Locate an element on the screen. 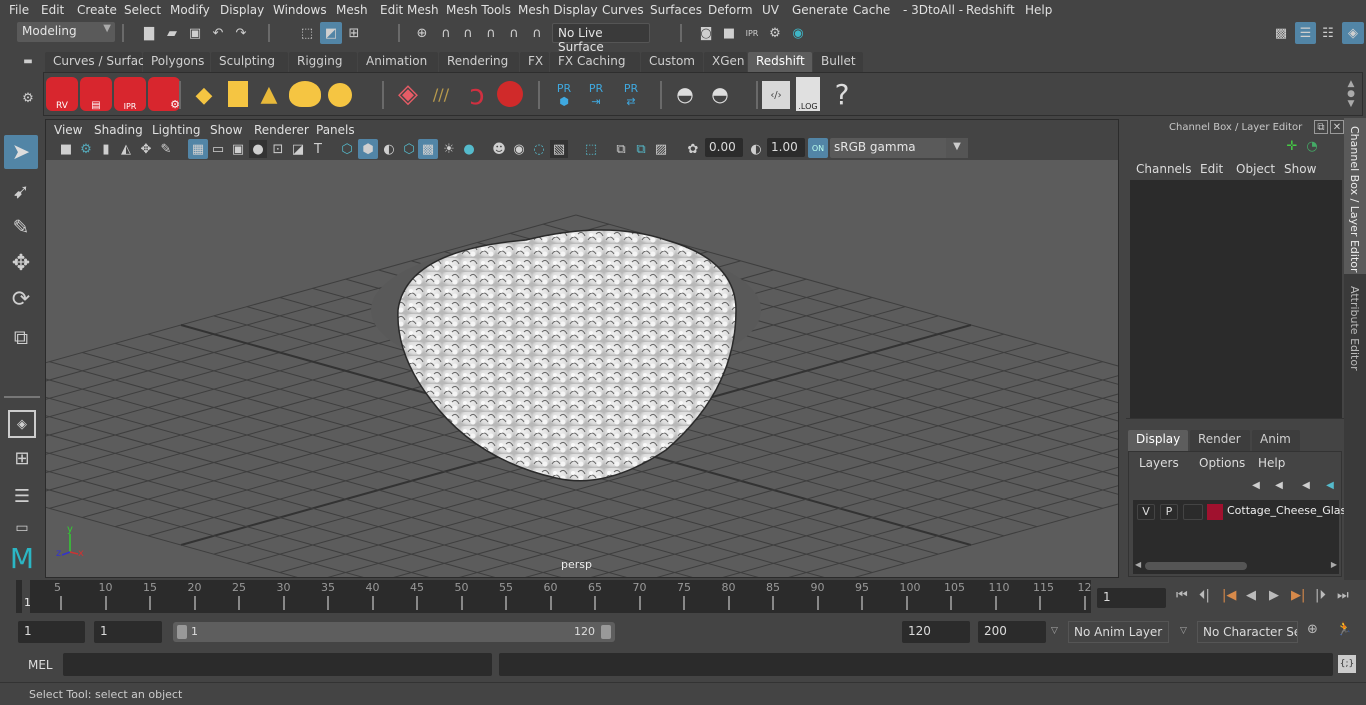 Image resolution: width=1366 pixels, height=705 pixels. help-icon: ? is located at coordinates (842, 94).